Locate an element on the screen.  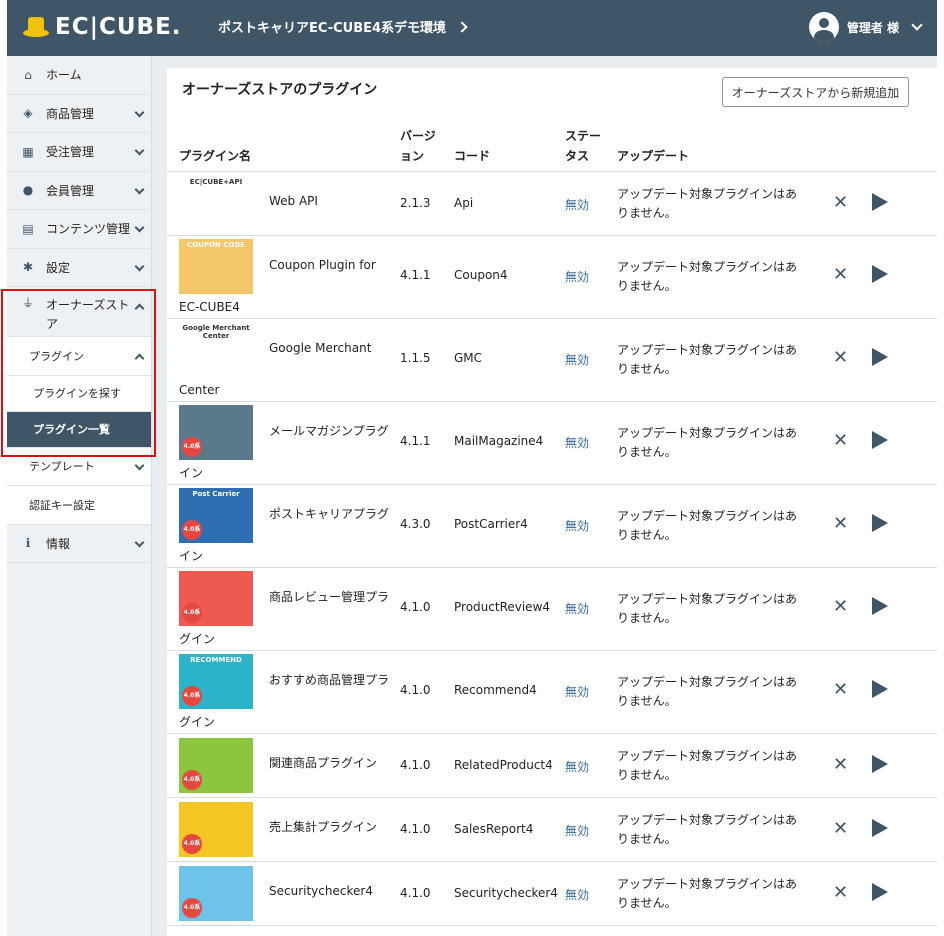
plugin-name-wrap: Center is located at coordinates (199, 390).